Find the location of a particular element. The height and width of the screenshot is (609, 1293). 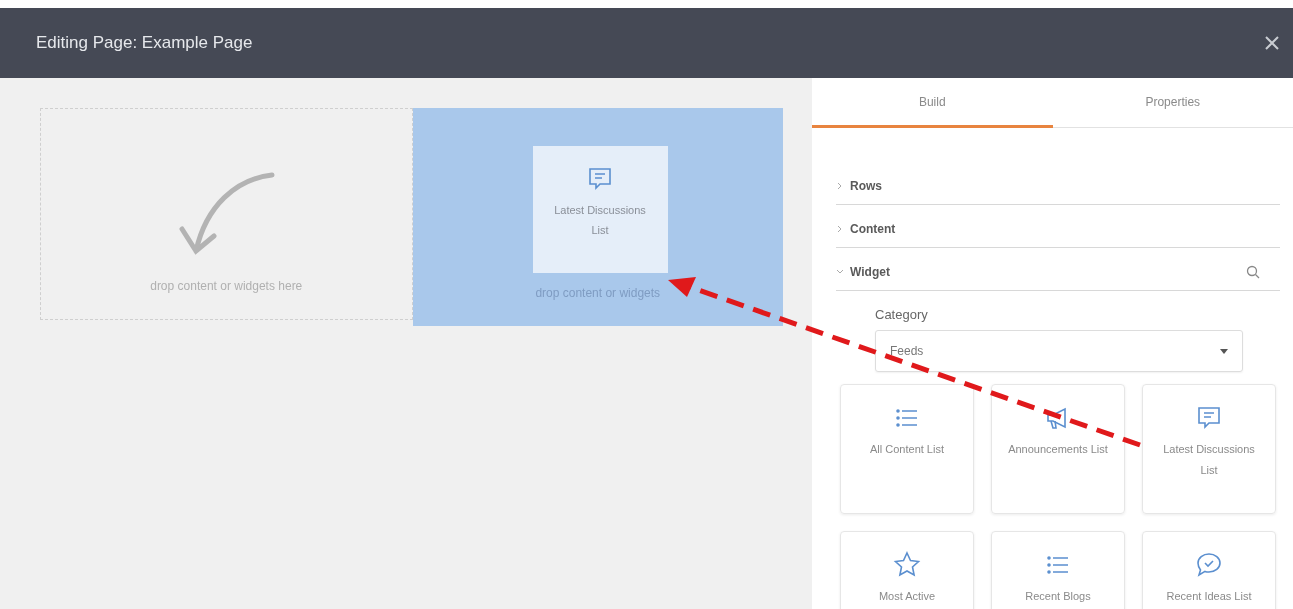

section-header: Widget is located at coordinates (1058, 269).